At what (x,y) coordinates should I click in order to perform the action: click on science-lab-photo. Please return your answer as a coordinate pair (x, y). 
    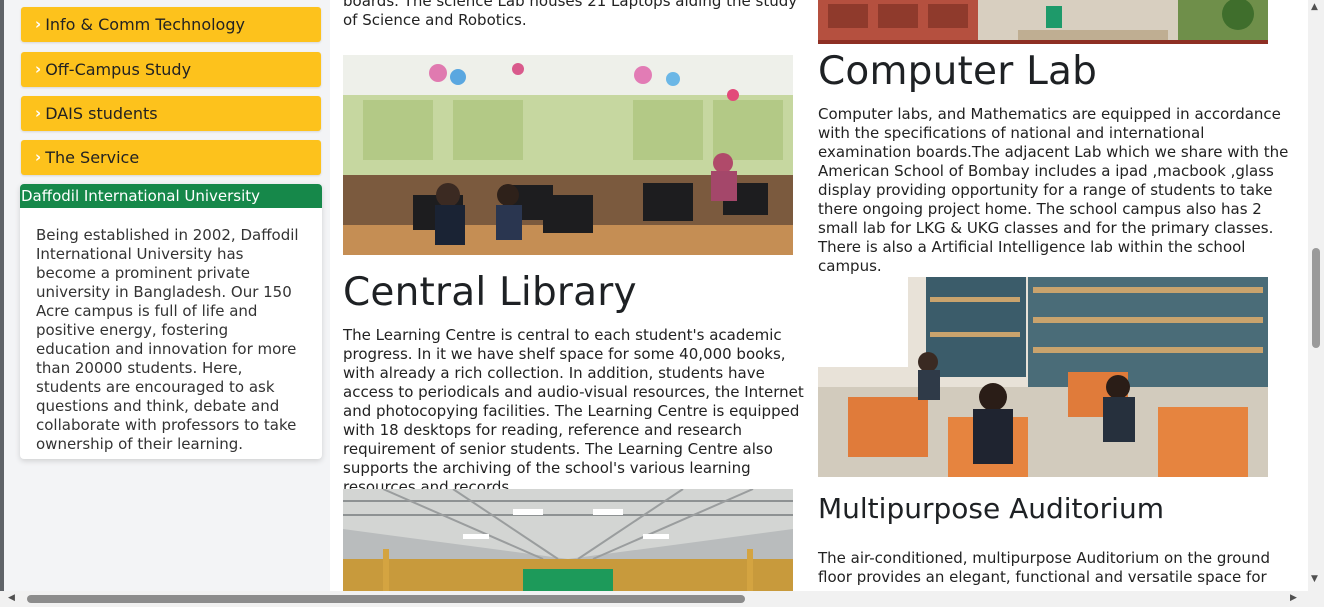
    Looking at the image, I should click on (1043, 22).